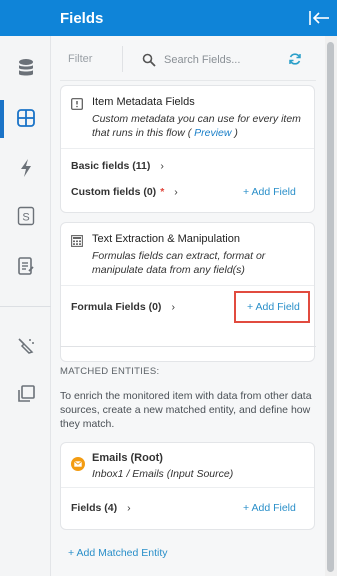 The height and width of the screenshot is (576, 337). I want to click on add-entity-field-link: + Add Field, so click(269, 508).